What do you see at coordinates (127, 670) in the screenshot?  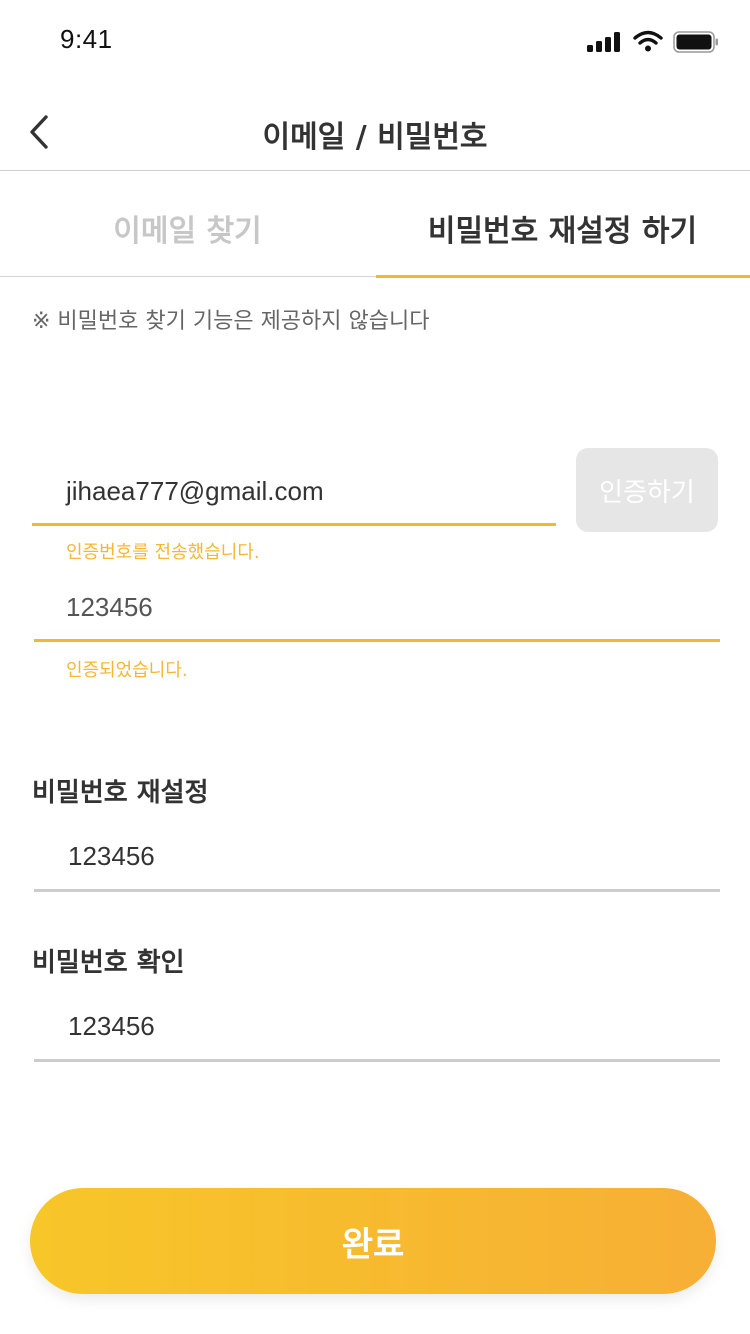 I see `verified-message: 인증되었습니다.` at bounding box center [127, 670].